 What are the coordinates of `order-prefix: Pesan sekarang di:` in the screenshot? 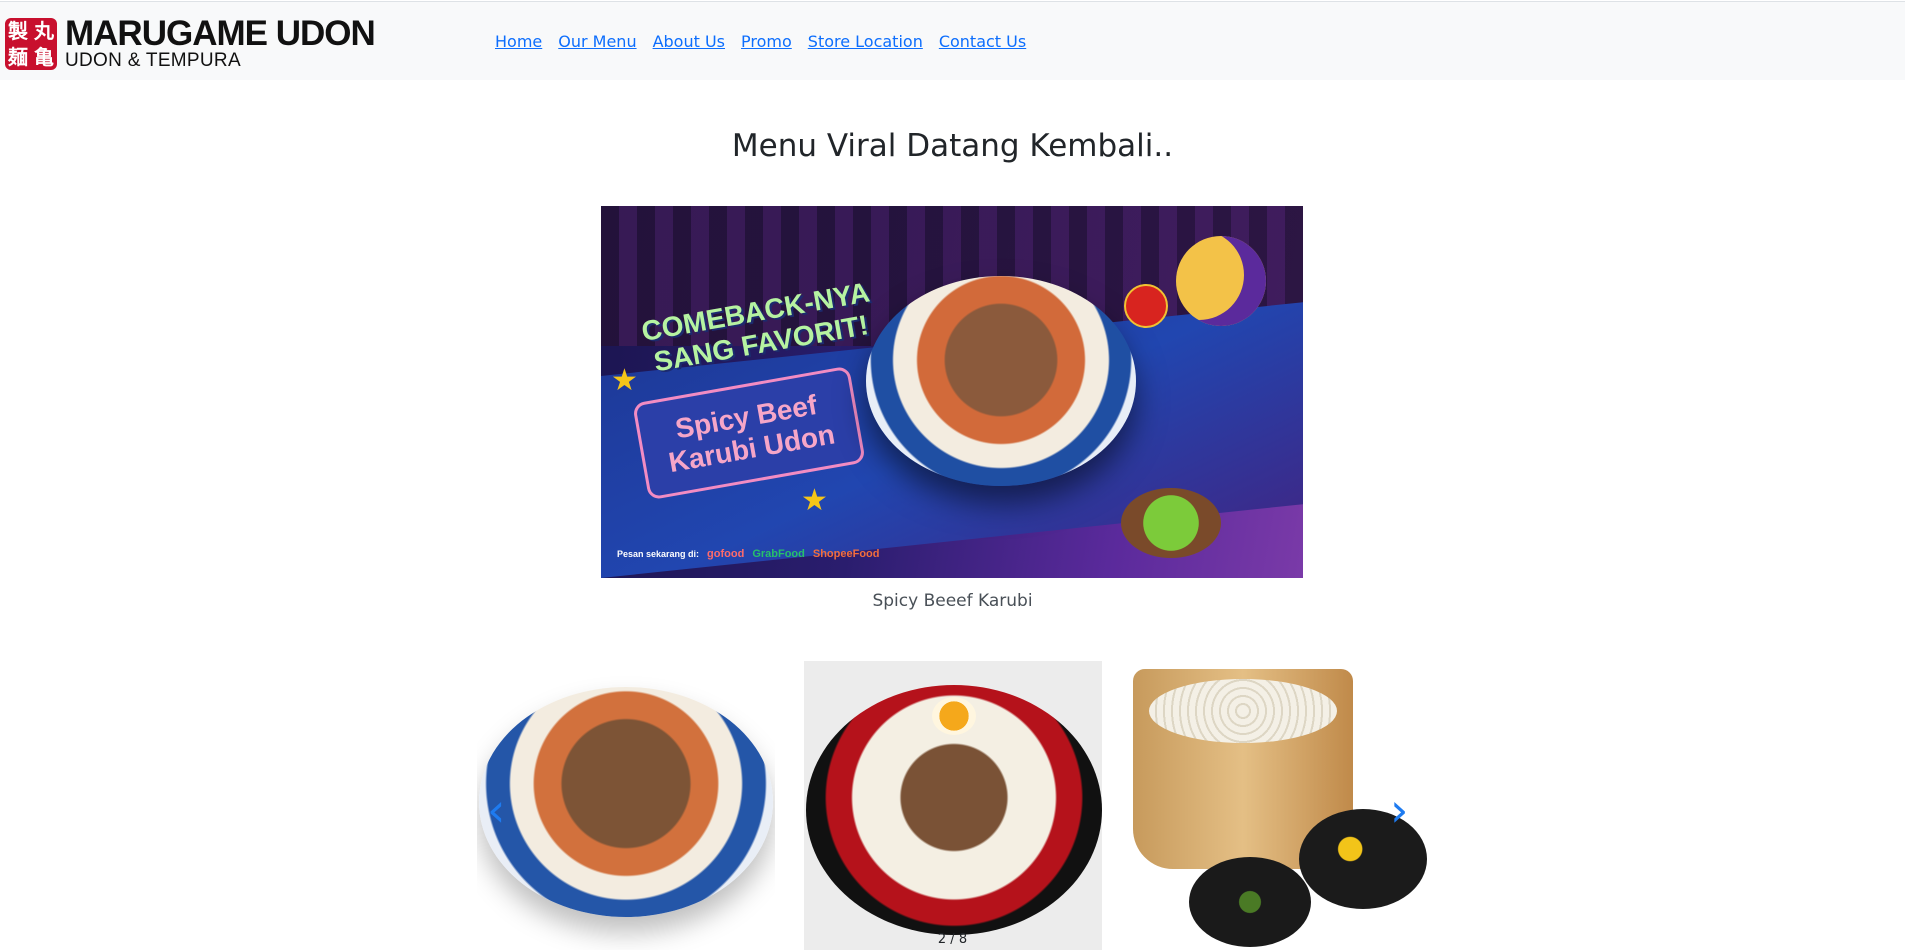 It's located at (658, 554).